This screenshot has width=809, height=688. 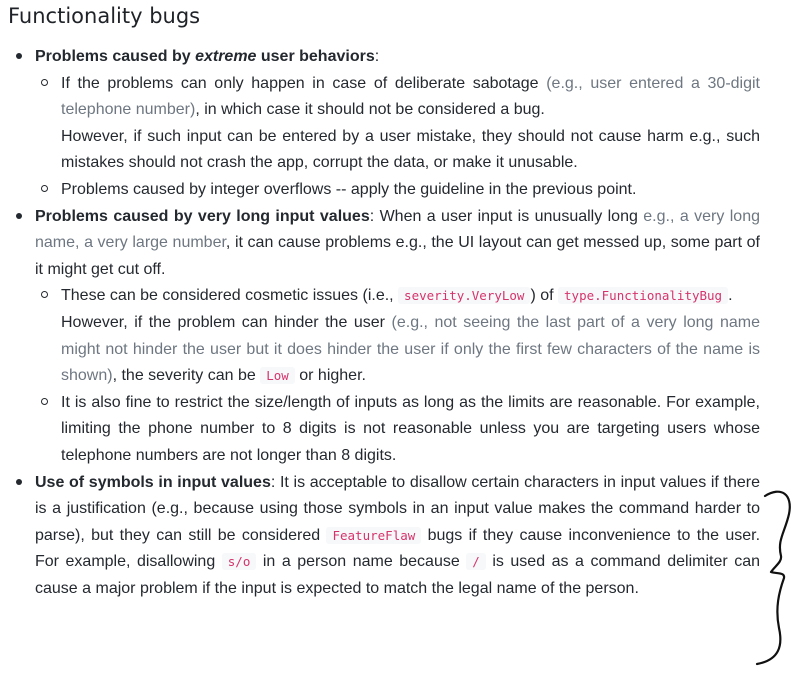 I want to click on inline-code: s/o, so click(x=239, y=562).